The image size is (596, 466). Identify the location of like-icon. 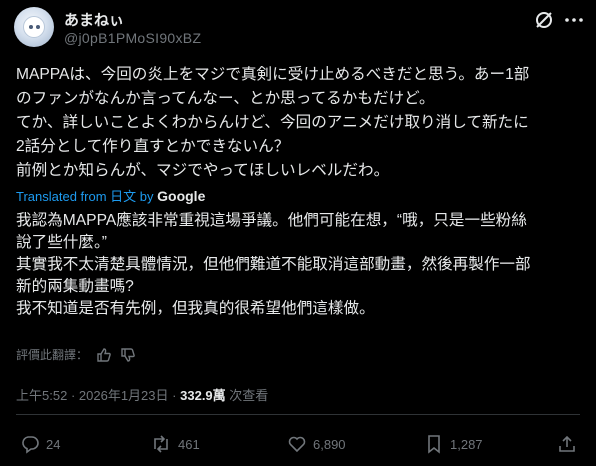
(297, 444).